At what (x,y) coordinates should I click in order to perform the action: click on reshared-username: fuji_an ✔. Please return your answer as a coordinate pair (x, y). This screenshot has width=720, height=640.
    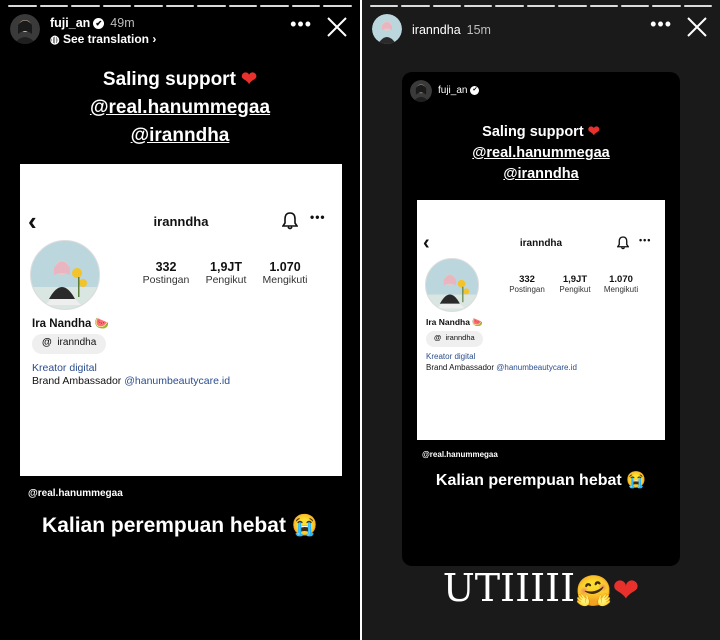
    Looking at the image, I should click on (459, 90).